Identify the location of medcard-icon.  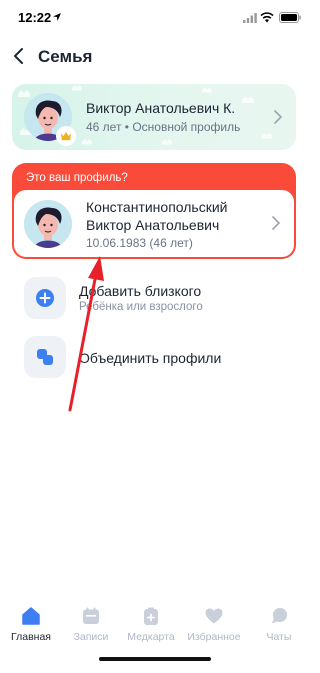
(151, 616).